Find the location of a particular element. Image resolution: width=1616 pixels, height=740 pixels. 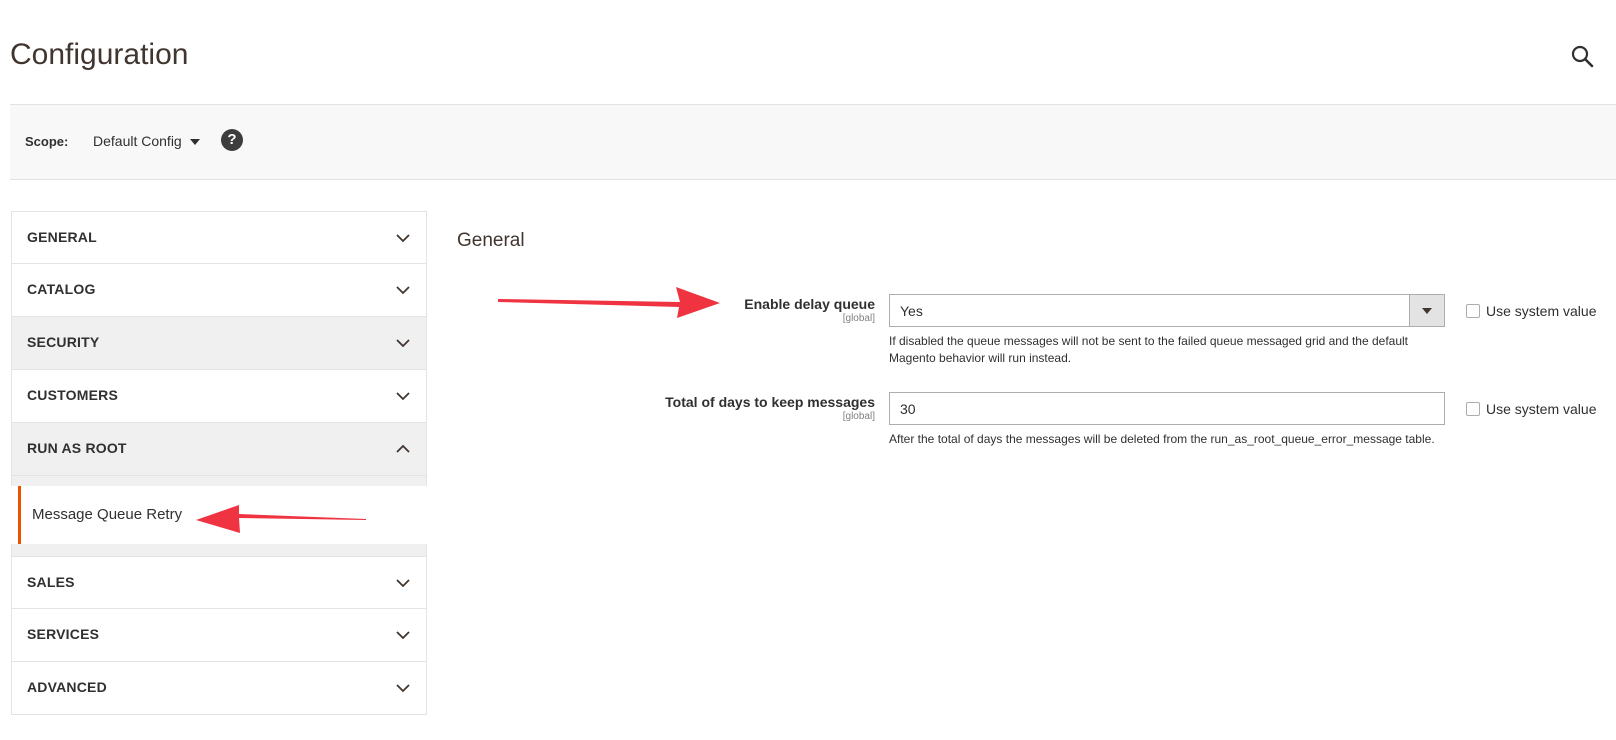

sidebar-subitem-message-queue-retry: Message Queue Retry is located at coordinates (222, 515).